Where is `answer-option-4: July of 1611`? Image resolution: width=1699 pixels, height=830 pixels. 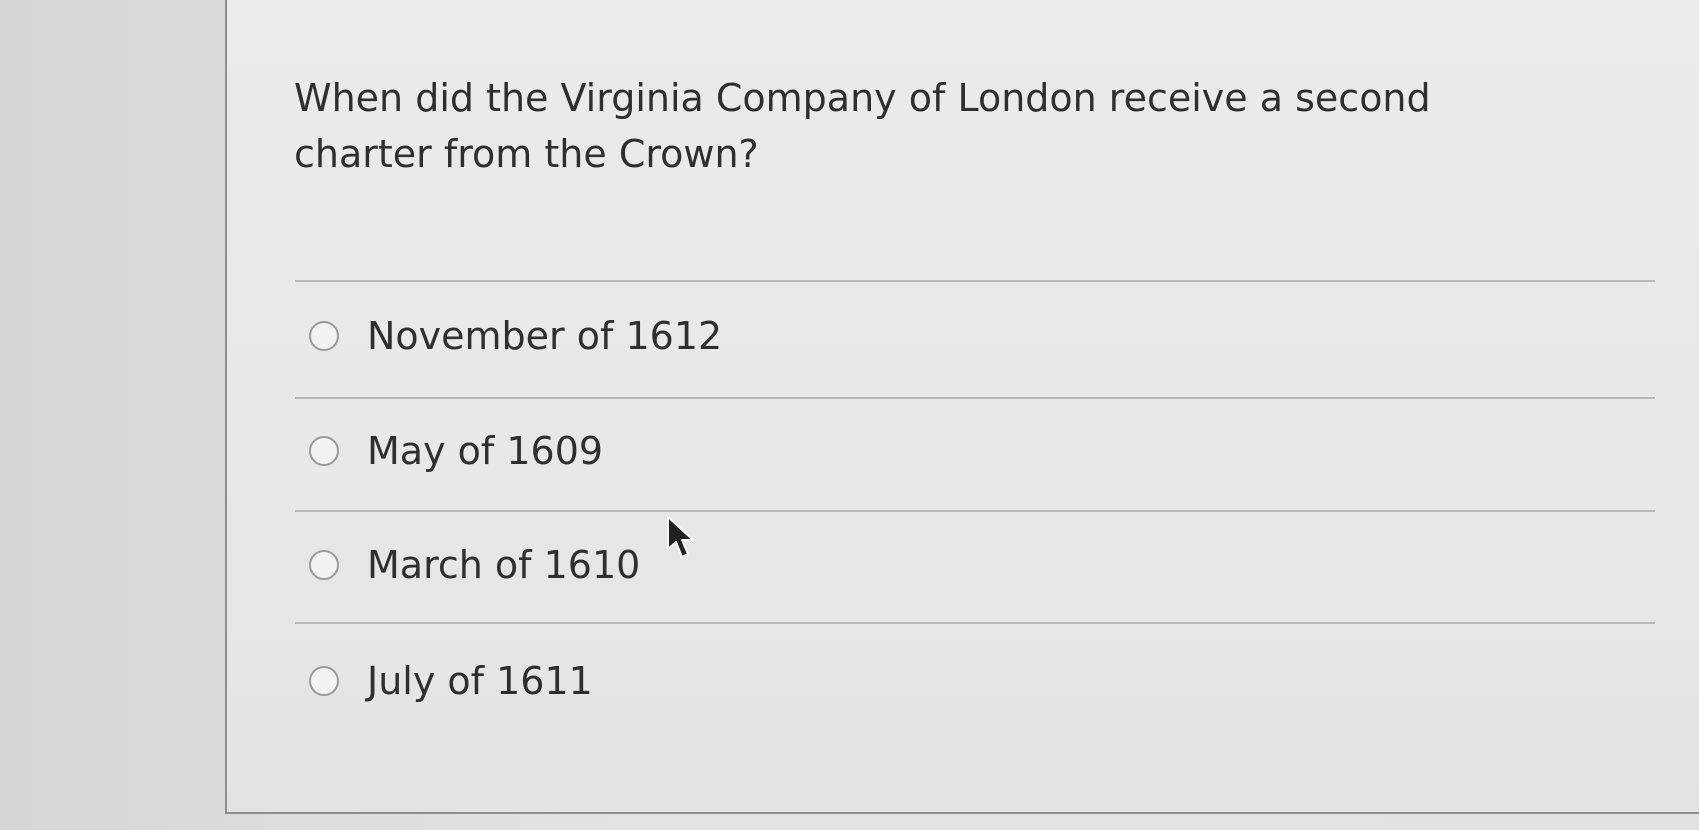 answer-option-4: July of 1611 is located at coordinates (451, 681).